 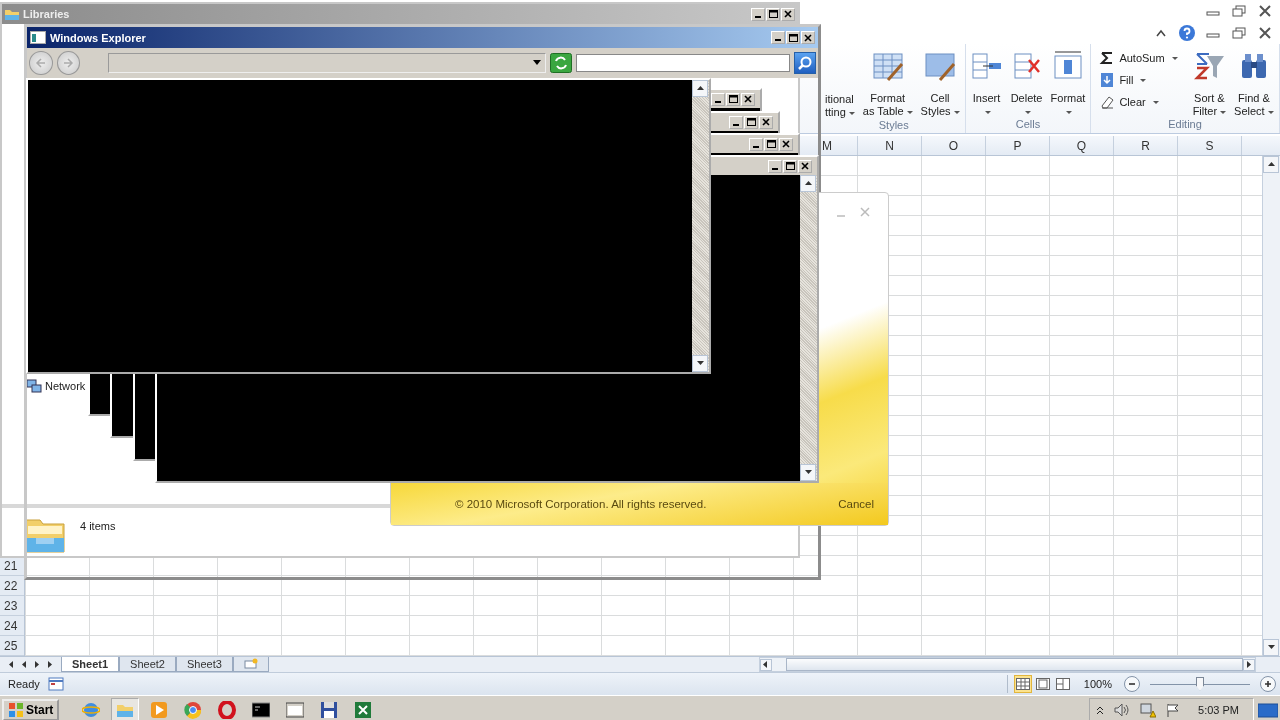 I want to click on row-header: 22, so click(x=12, y=586).